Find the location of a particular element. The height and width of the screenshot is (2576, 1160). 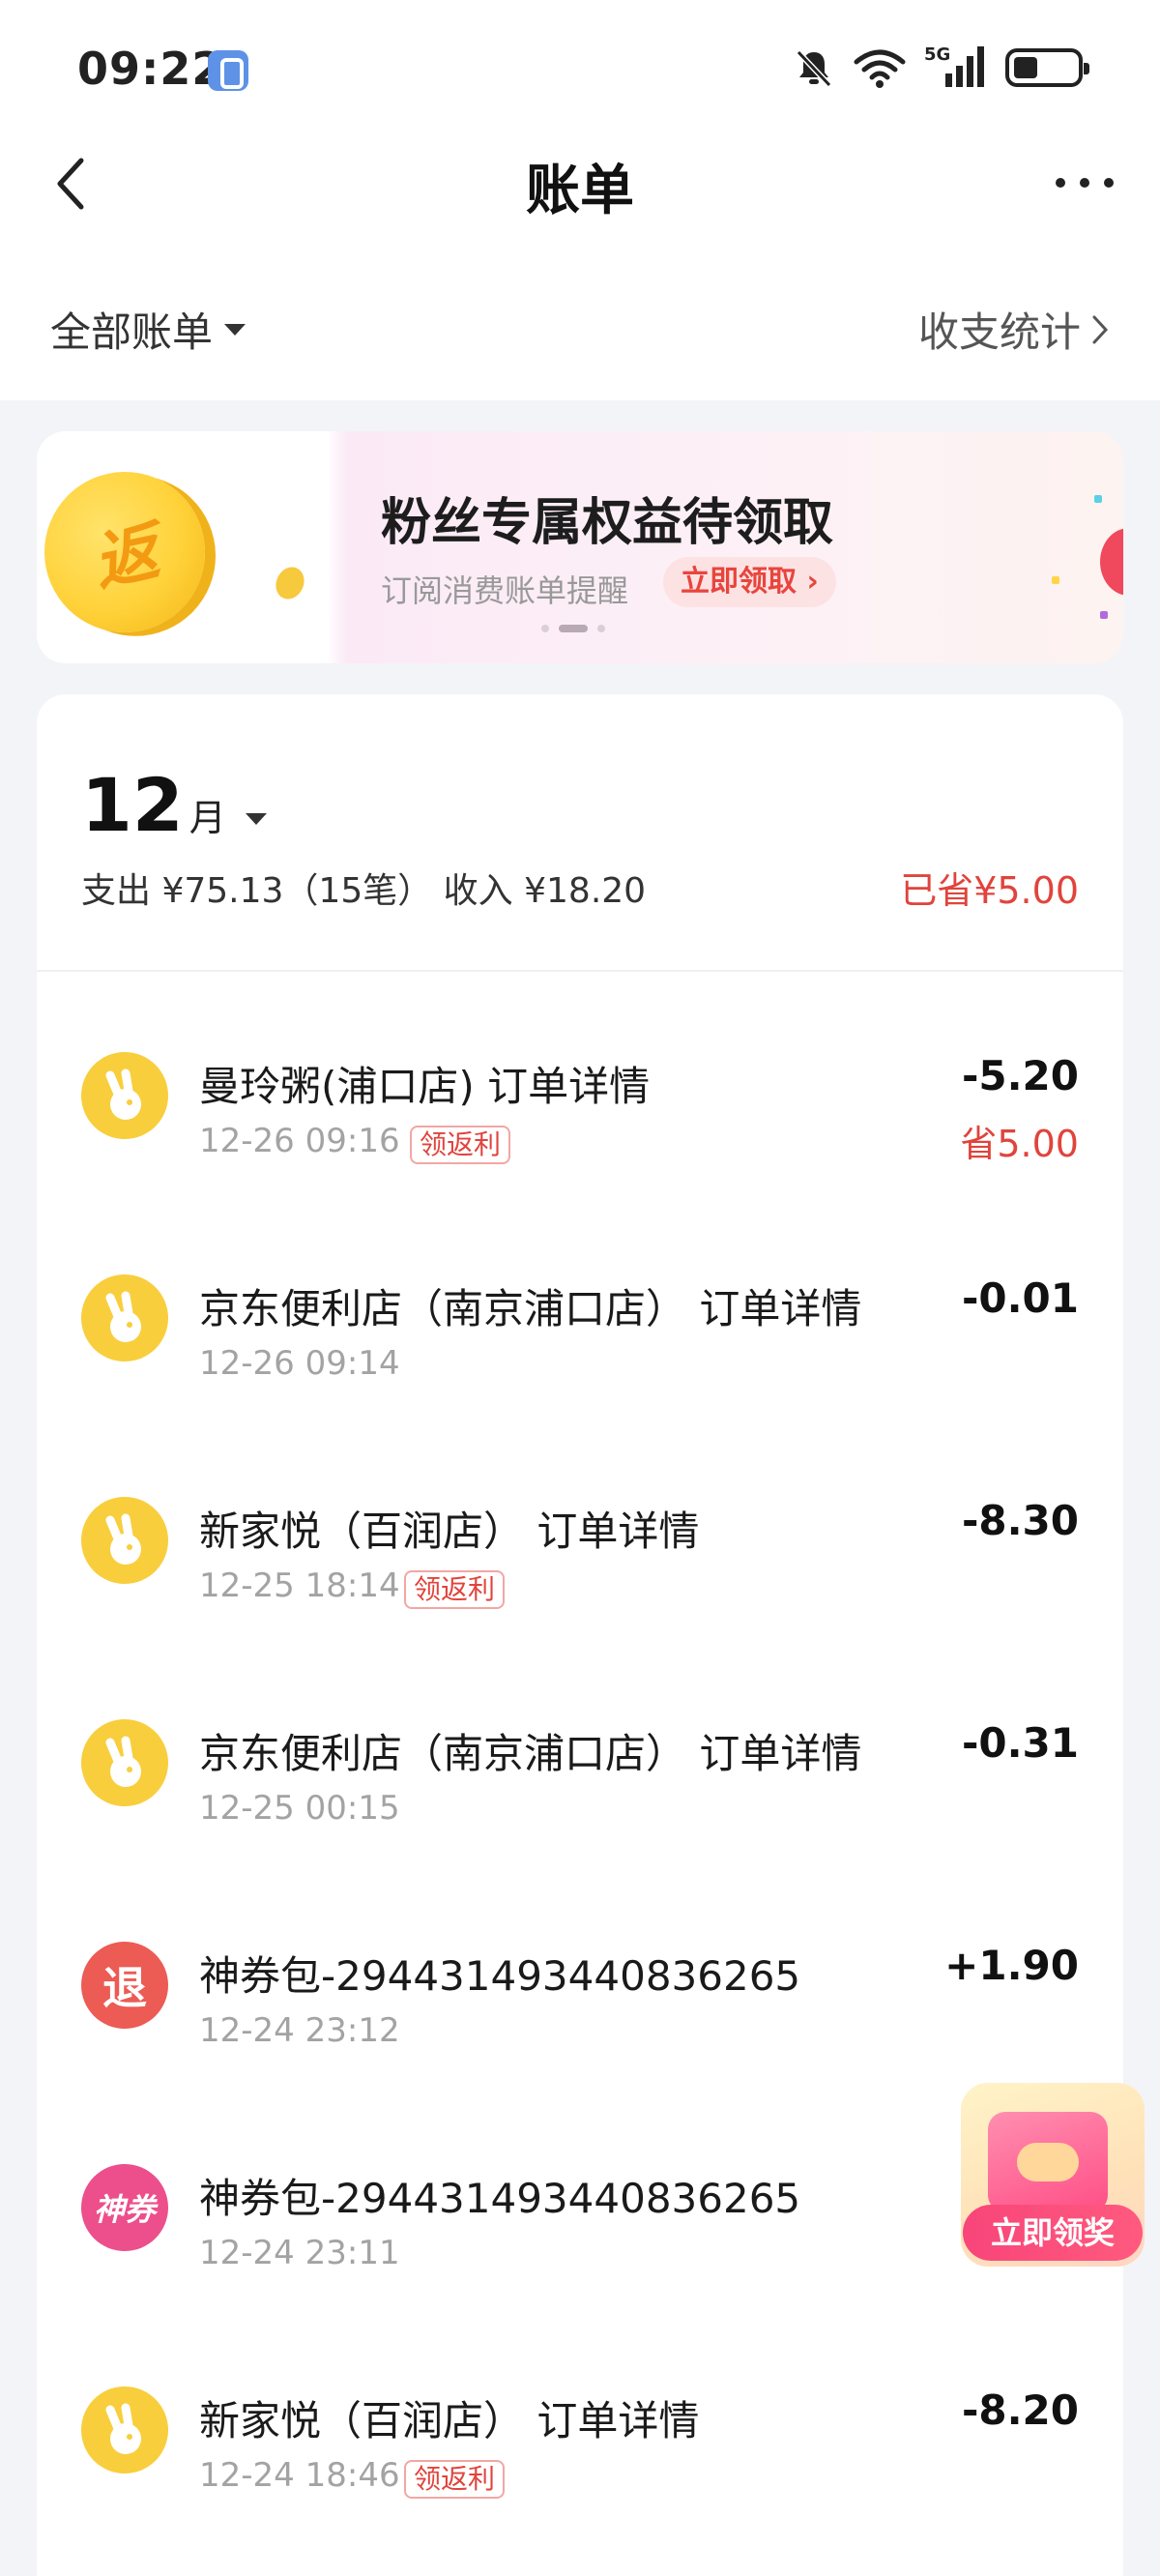

merchant-title: 曼玲粥(浦口店) 订单详情 is located at coordinates (425, 1086).